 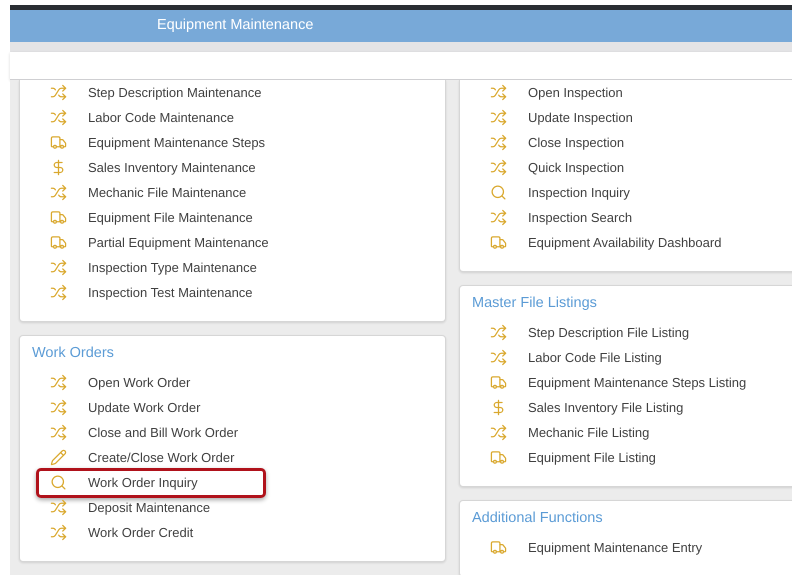 What do you see at coordinates (235, 26) in the screenshot?
I see `page-title: Equipment Maintenance` at bounding box center [235, 26].